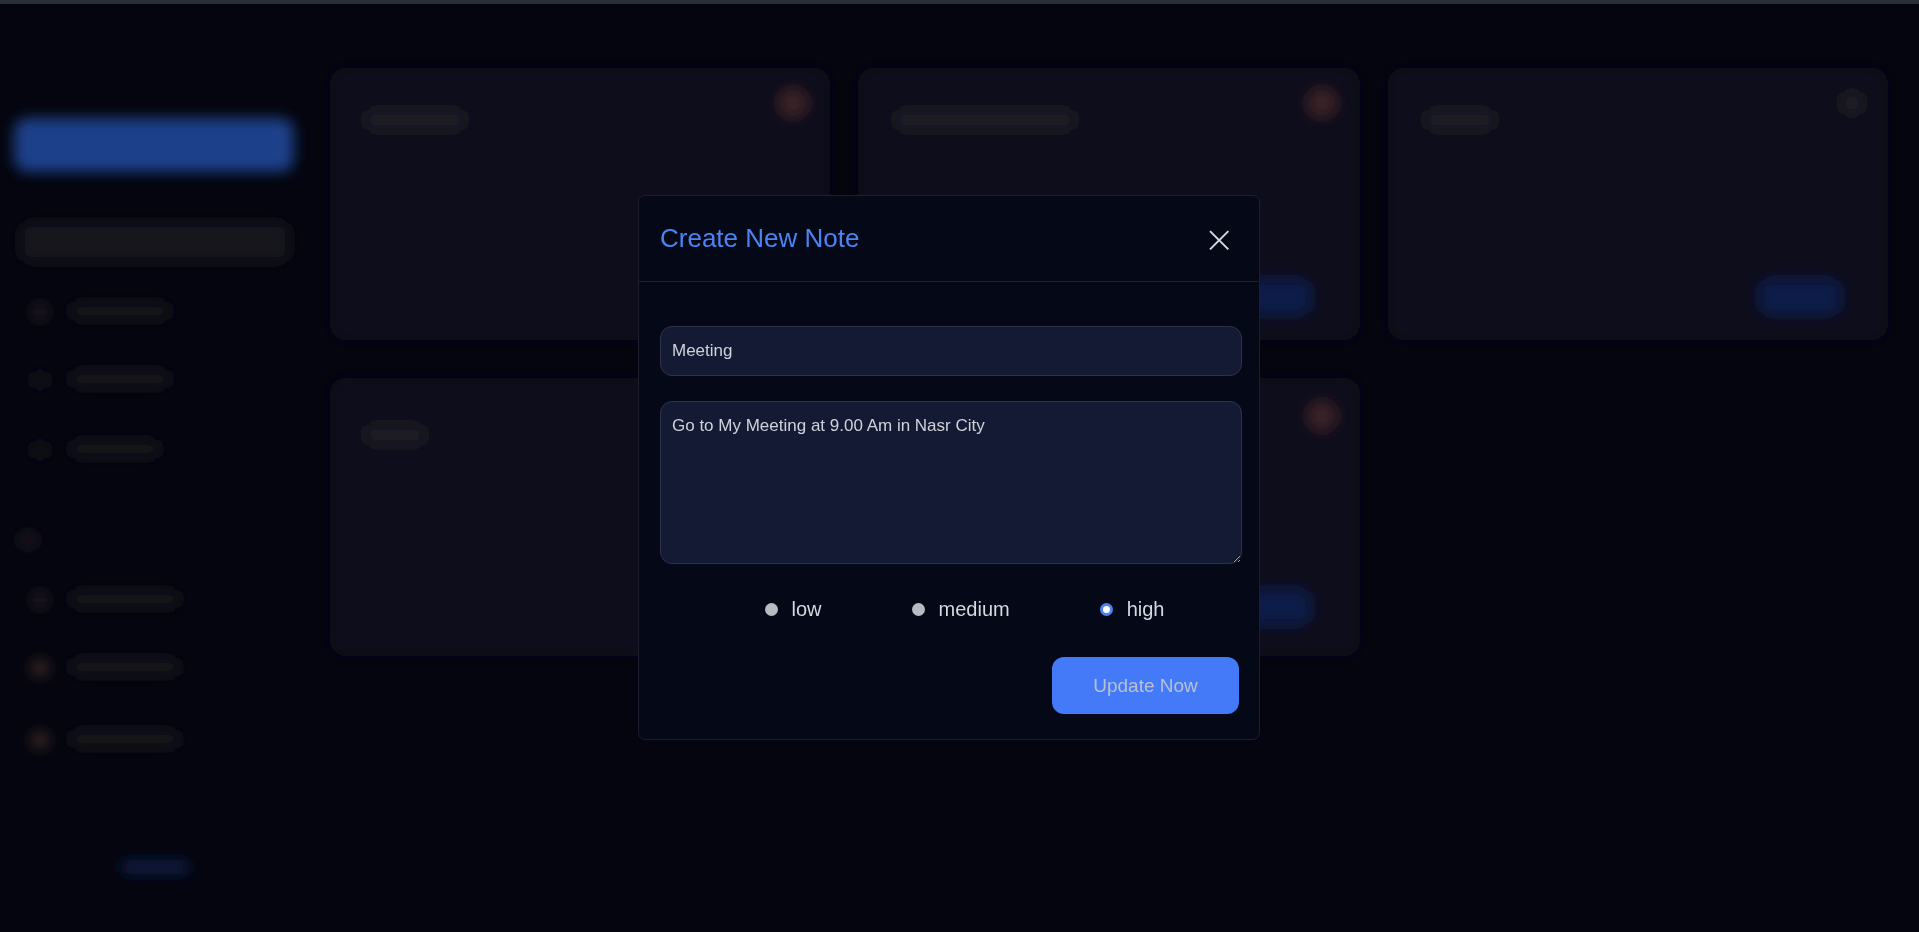 This screenshot has width=1919, height=932. What do you see at coordinates (1219, 238) in the screenshot?
I see `close-button: ×` at bounding box center [1219, 238].